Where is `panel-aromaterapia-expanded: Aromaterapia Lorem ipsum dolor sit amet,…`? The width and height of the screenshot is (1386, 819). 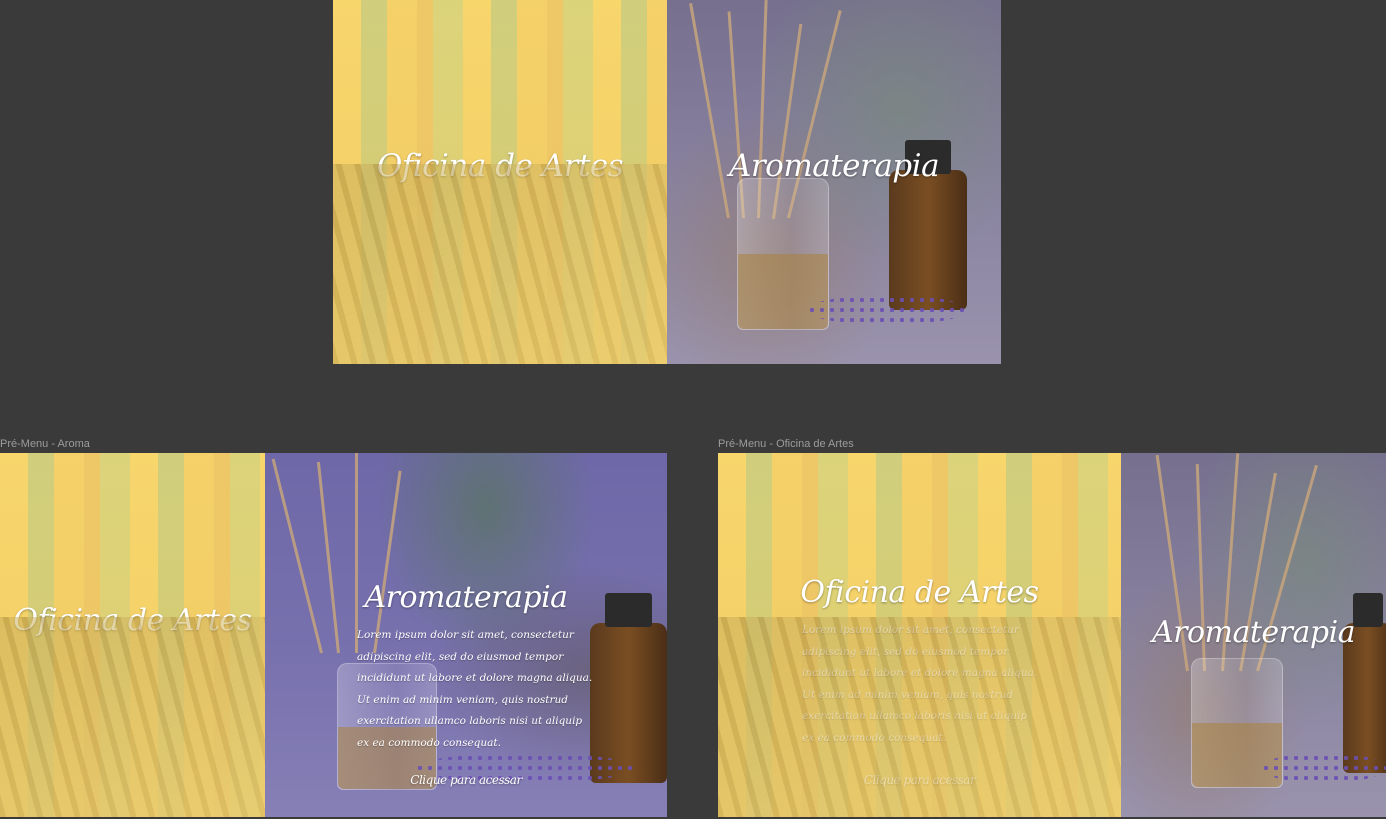 panel-aromaterapia-expanded: Aromaterapia Lorem ipsum dolor sit amet,… is located at coordinates (466, 635).